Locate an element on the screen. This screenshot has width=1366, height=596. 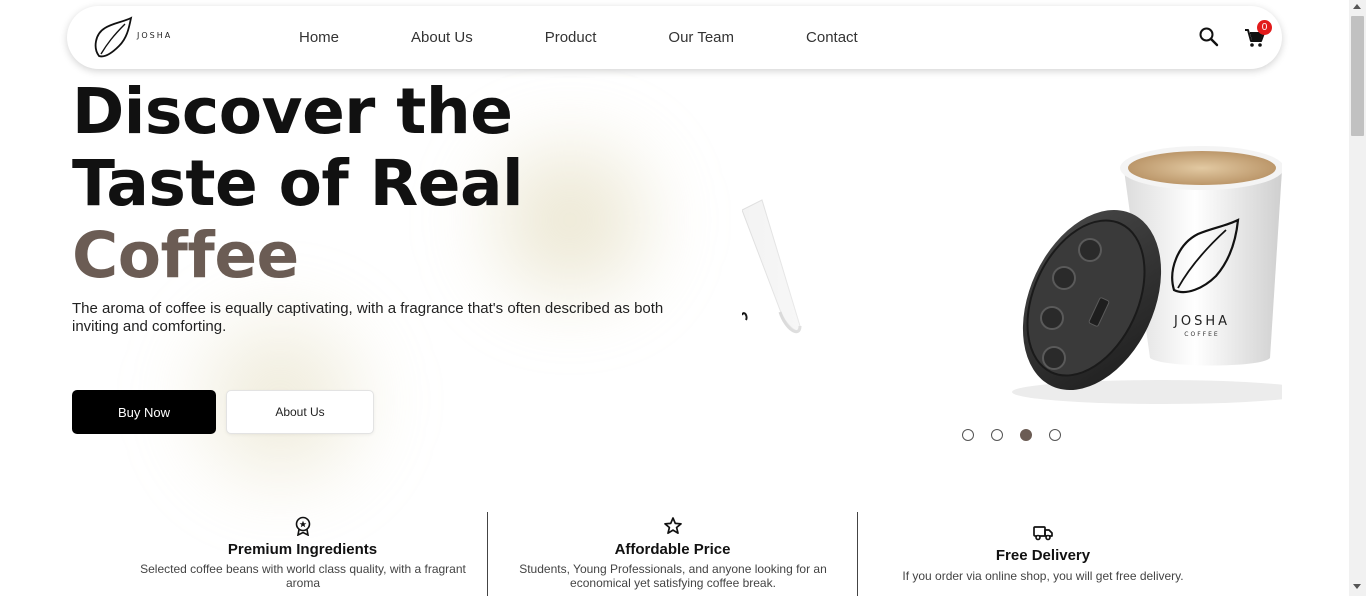
carousel-dots is located at coordinates (1020, 435).